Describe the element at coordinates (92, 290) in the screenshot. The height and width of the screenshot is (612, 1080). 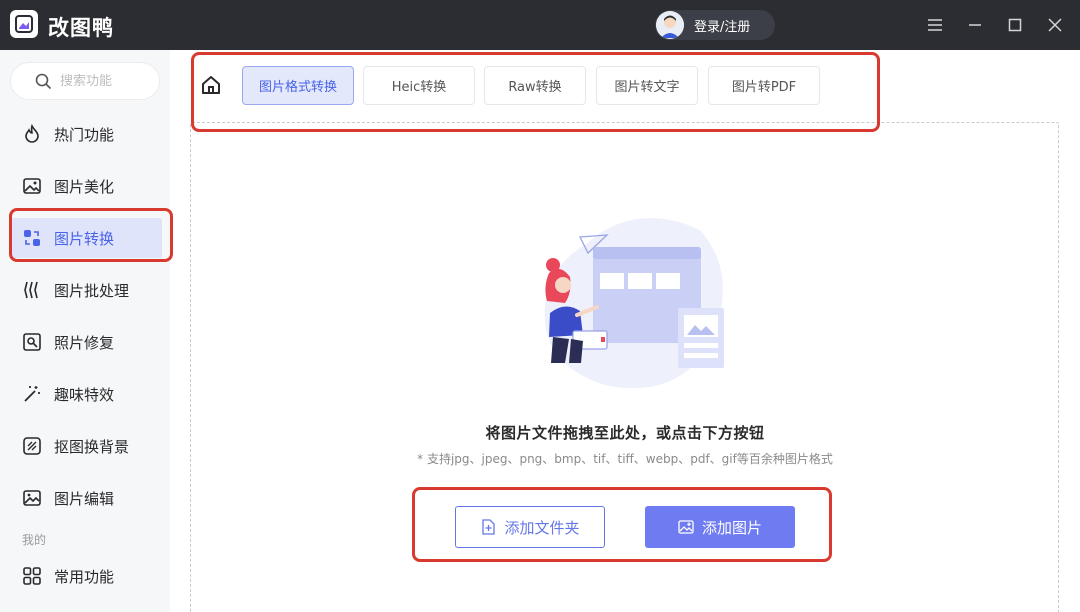
I see `sidebar-item-label: 图片批处理` at that location.